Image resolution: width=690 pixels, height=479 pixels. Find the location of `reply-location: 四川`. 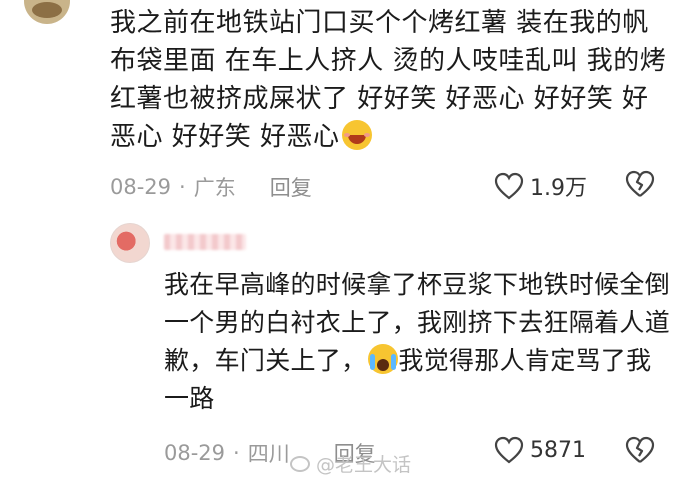

reply-location: 四川 is located at coordinates (268, 454).